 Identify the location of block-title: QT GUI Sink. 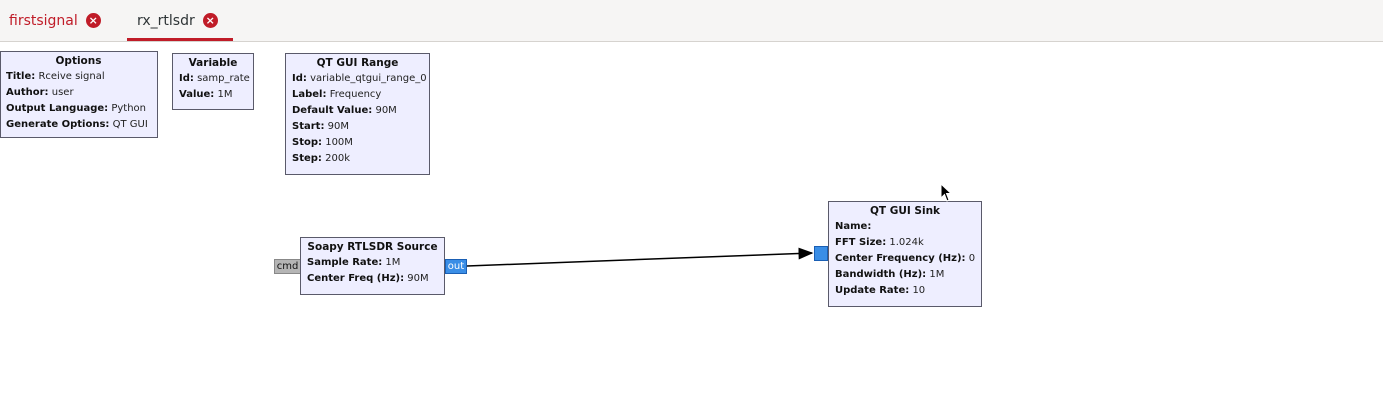
(905, 211).